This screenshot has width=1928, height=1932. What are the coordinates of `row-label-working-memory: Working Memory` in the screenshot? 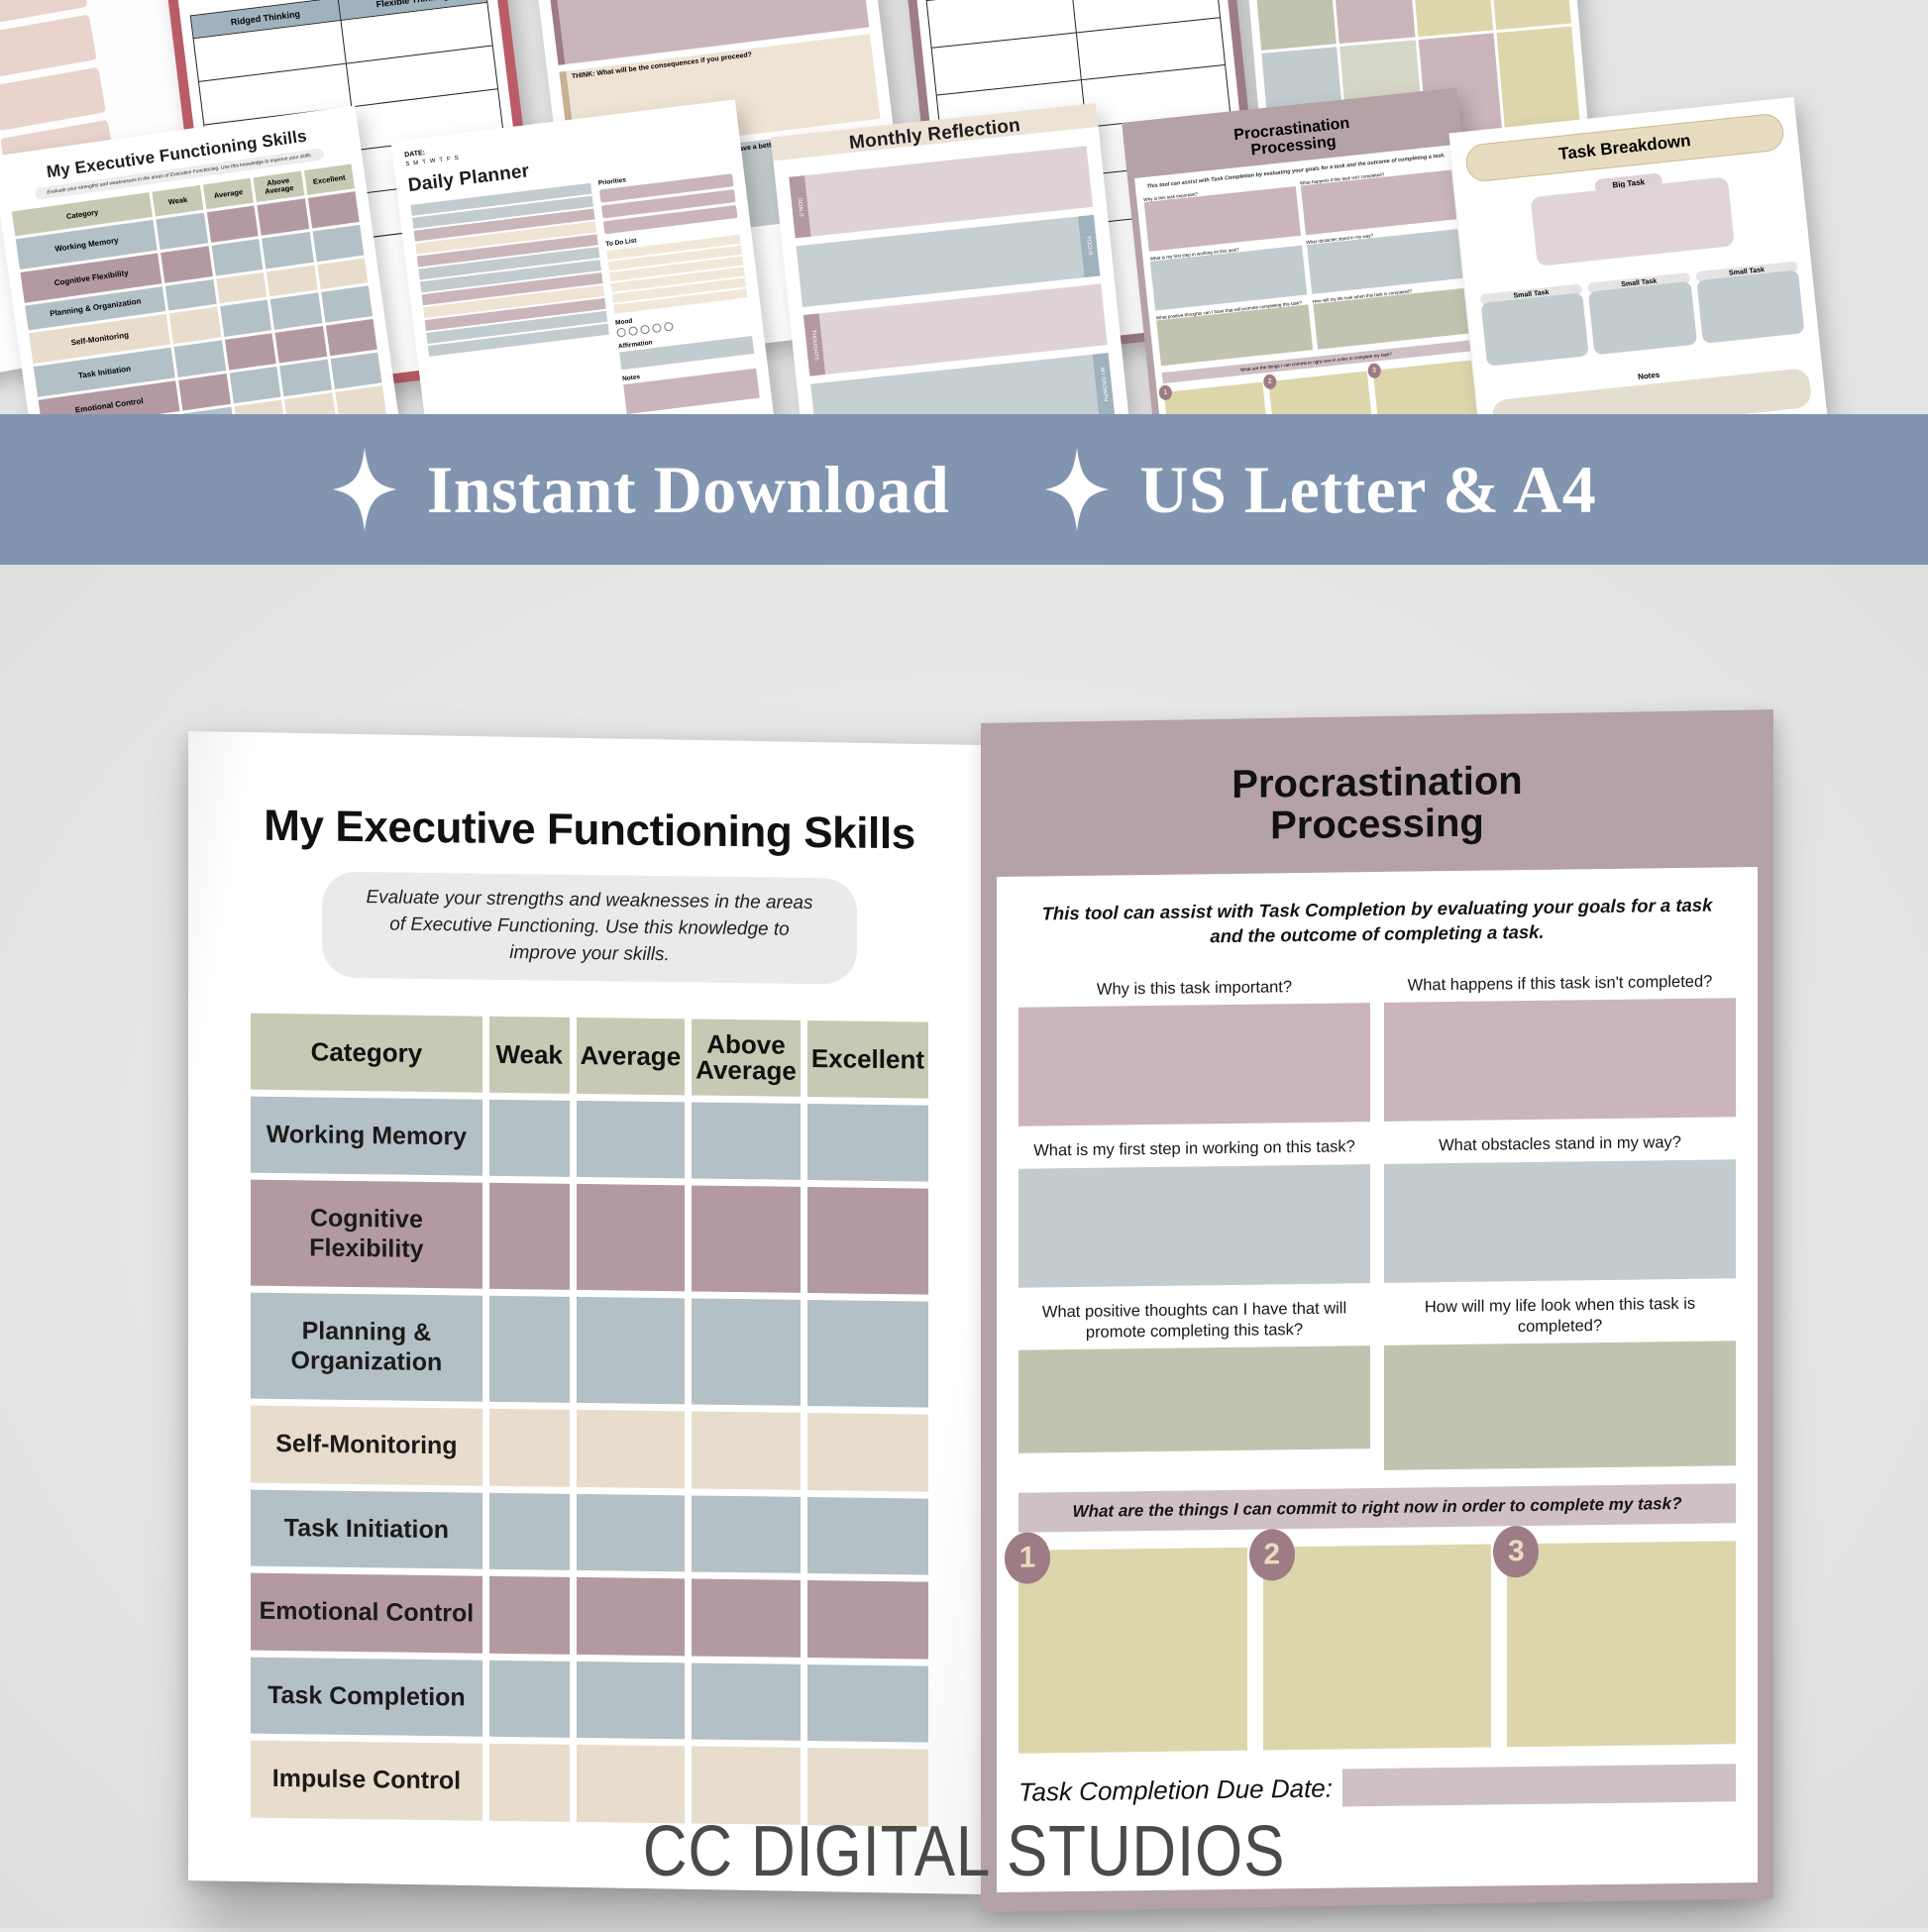 It's located at (366, 1137).